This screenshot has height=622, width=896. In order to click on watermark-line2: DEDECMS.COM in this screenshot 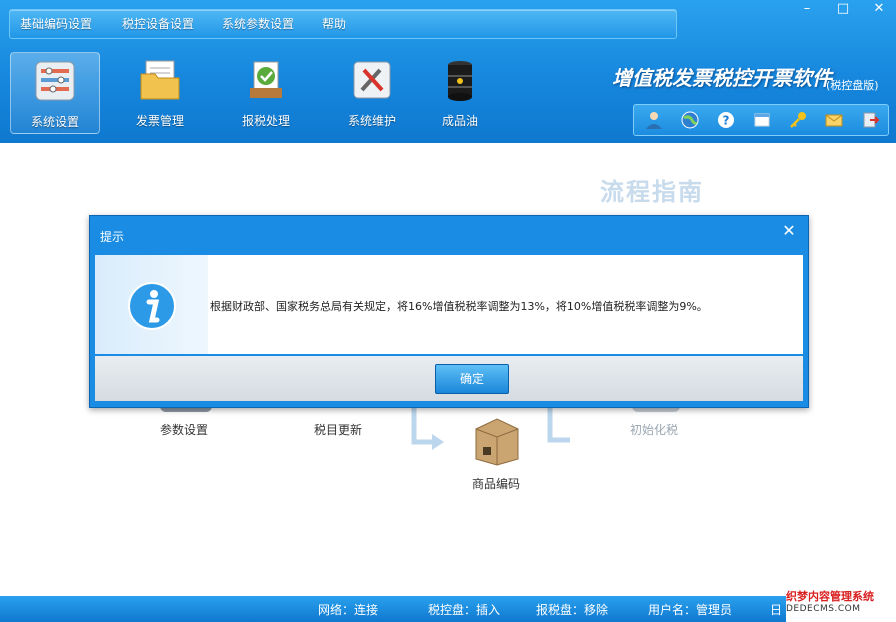, I will do `click(823, 609)`.